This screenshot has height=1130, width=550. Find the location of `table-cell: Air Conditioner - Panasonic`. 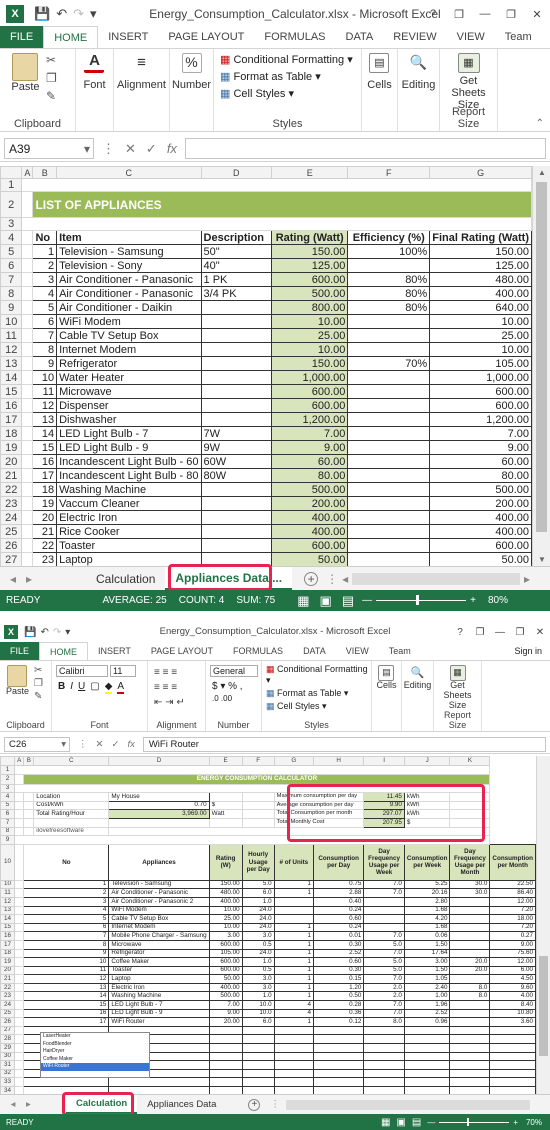

table-cell: Air Conditioner - Panasonic is located at coordinates (159, 893).